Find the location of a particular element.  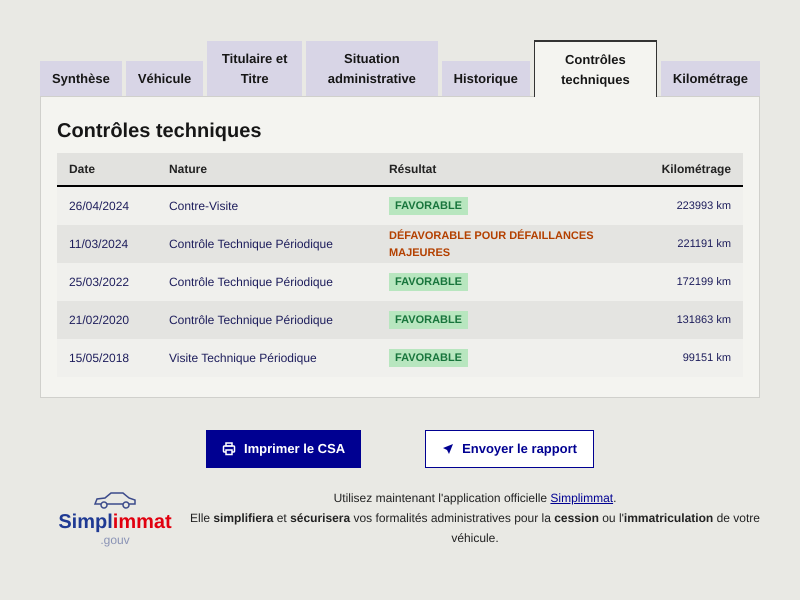

table-cell-text: 131863 km is located at coordinates (703, 320).